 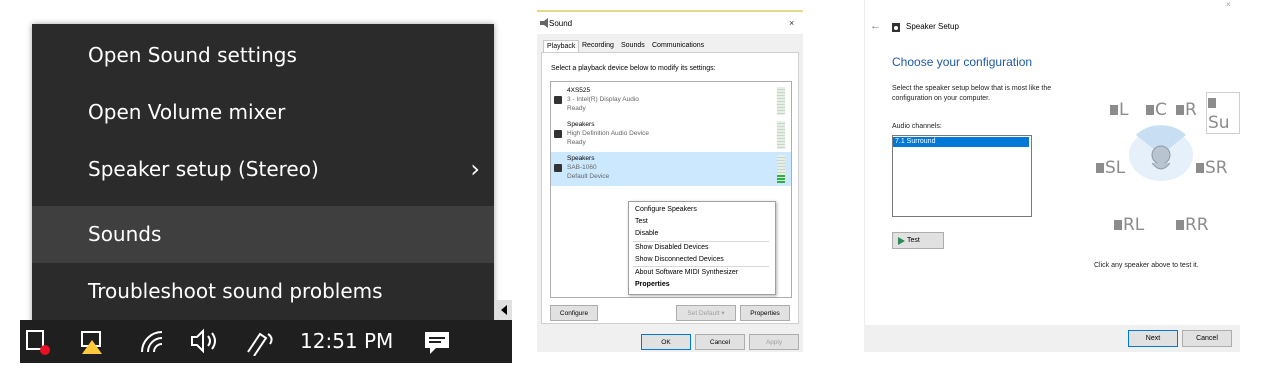 What do you see at coordinates (875, 26) in the screenshot?
I see `back-arrow-icon: ←` at bounding box center [875, 26].